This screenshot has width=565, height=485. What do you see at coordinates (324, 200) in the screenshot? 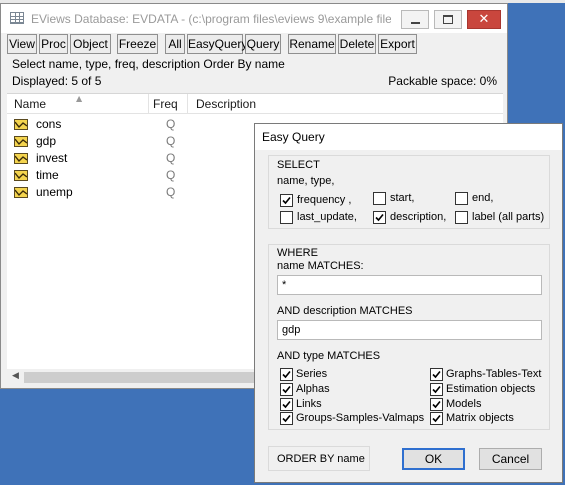
I see `frequency-label: frequency ,` at bounding box center [324, 200].